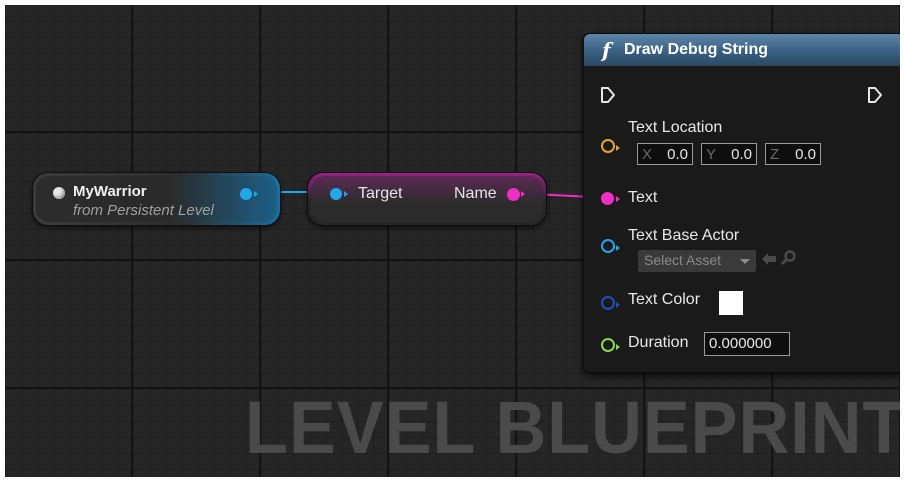 This screenshot has height=482, width=904. Describe the element at coordinates (475, 193) in the screenshot. I see `name-label: Name` at that location.